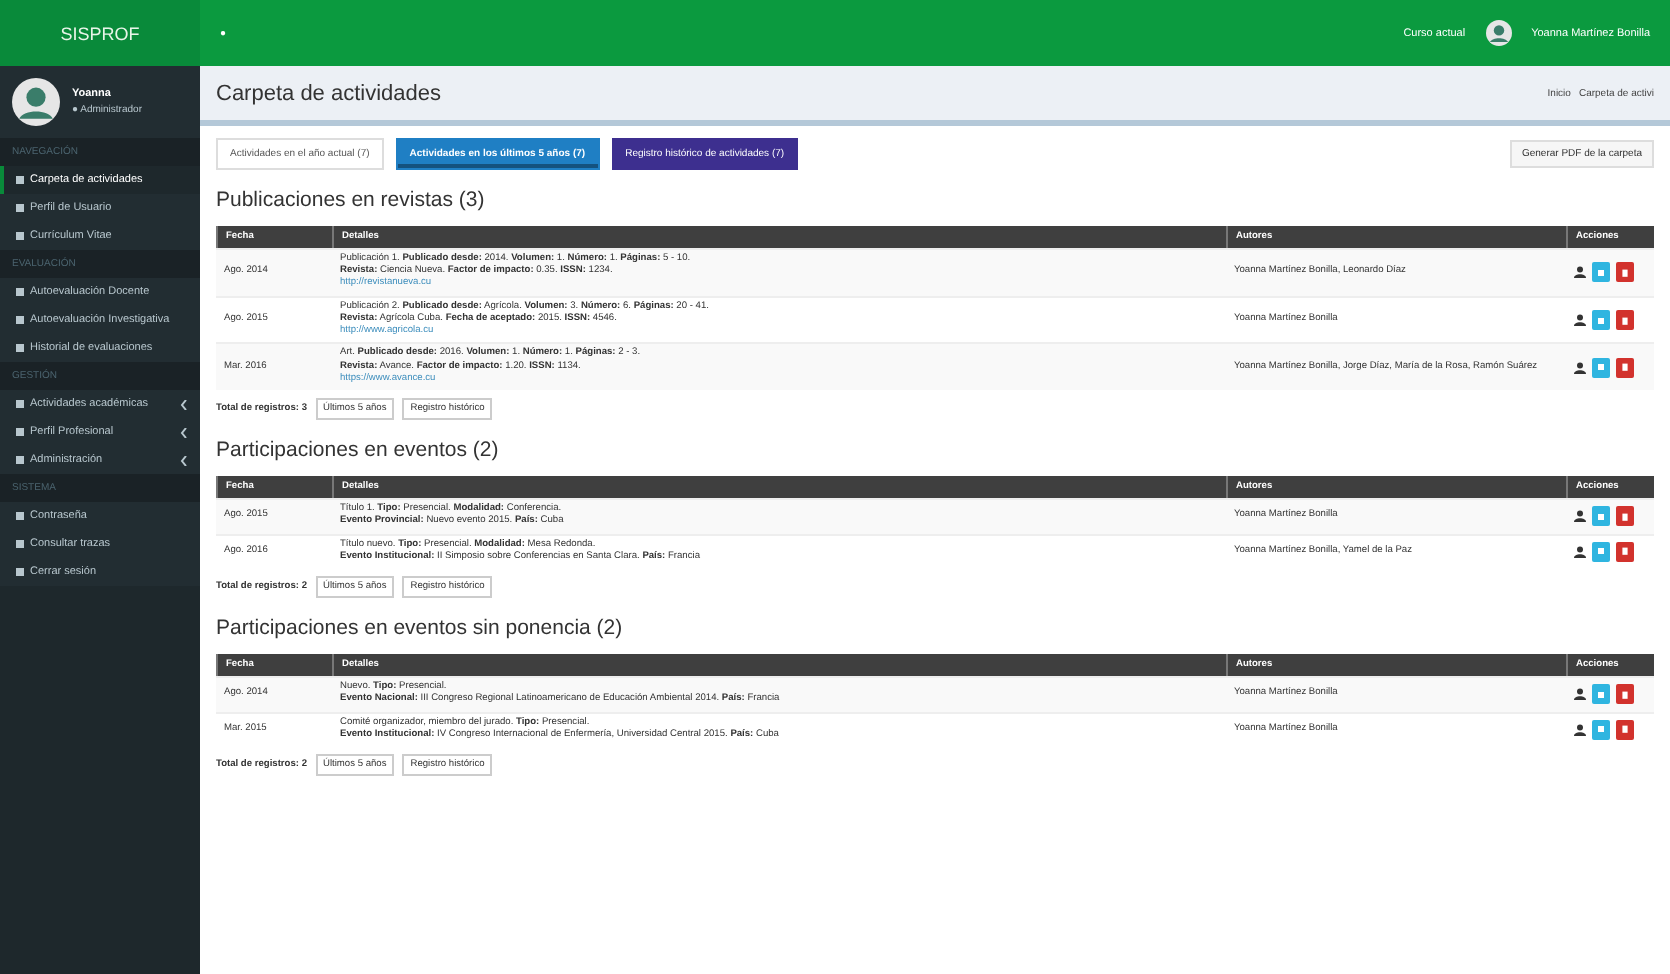 This screenshot has width=1670, height=974. Describe the element at coordinates (351, 200) in the screenshot. I see `section-title: Publicaciones en revistas (3)` at that location.